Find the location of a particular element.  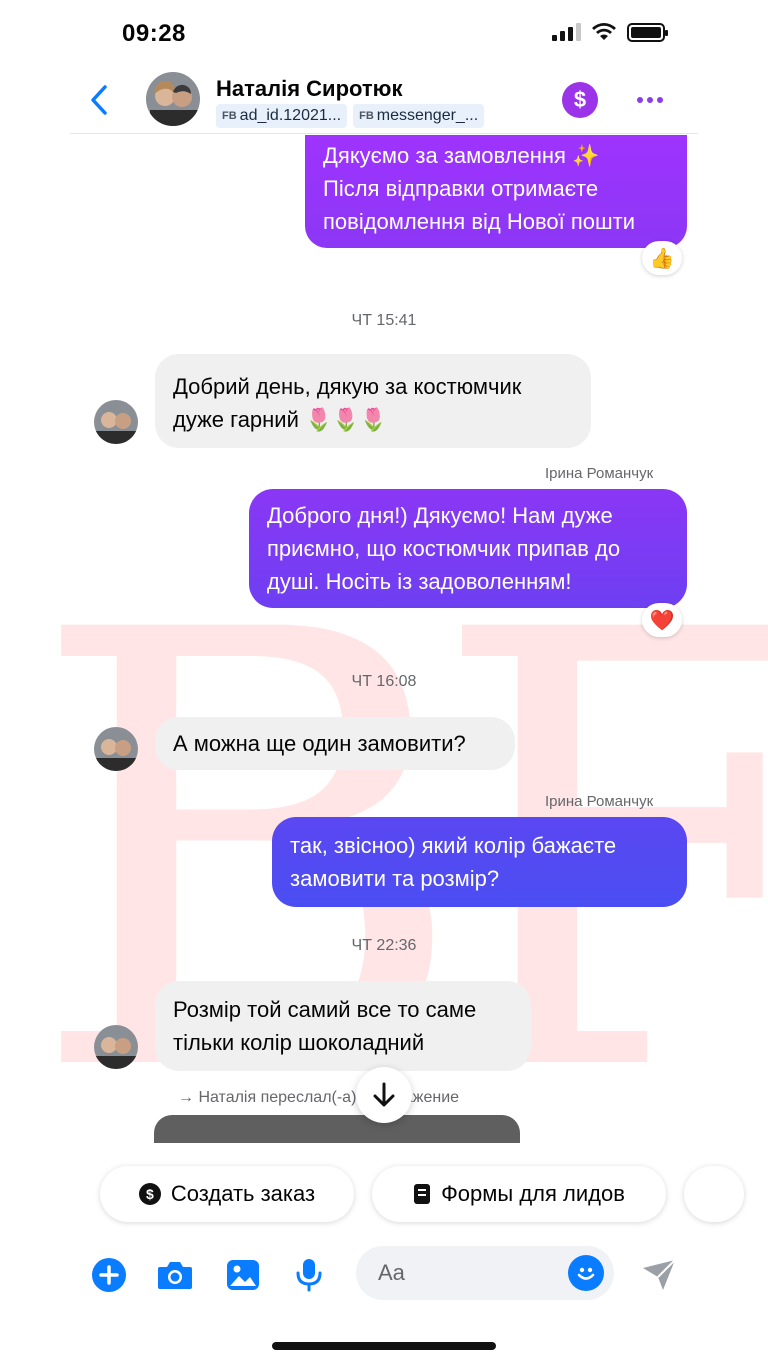

smiley-icon is located at coordinates (586, 1273).